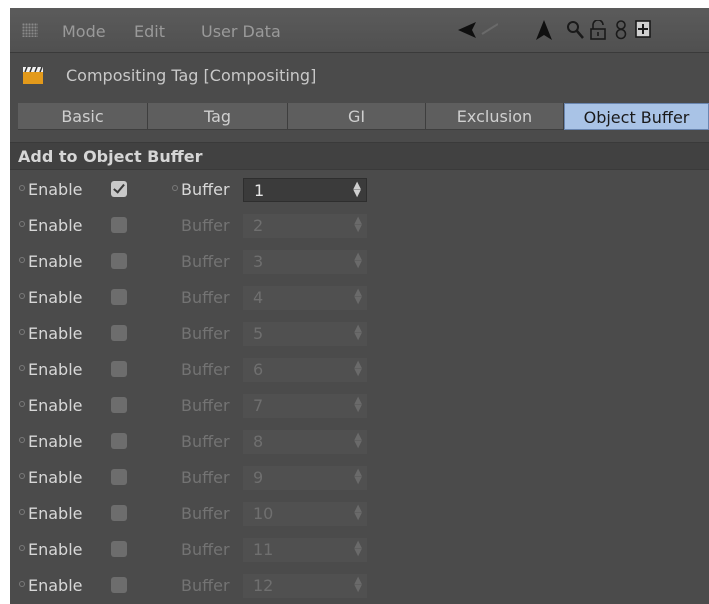 This screenshot has height=604, width=709. I want to click on buffer-number-field: 4 ▲ ▼, so click(305, 298).